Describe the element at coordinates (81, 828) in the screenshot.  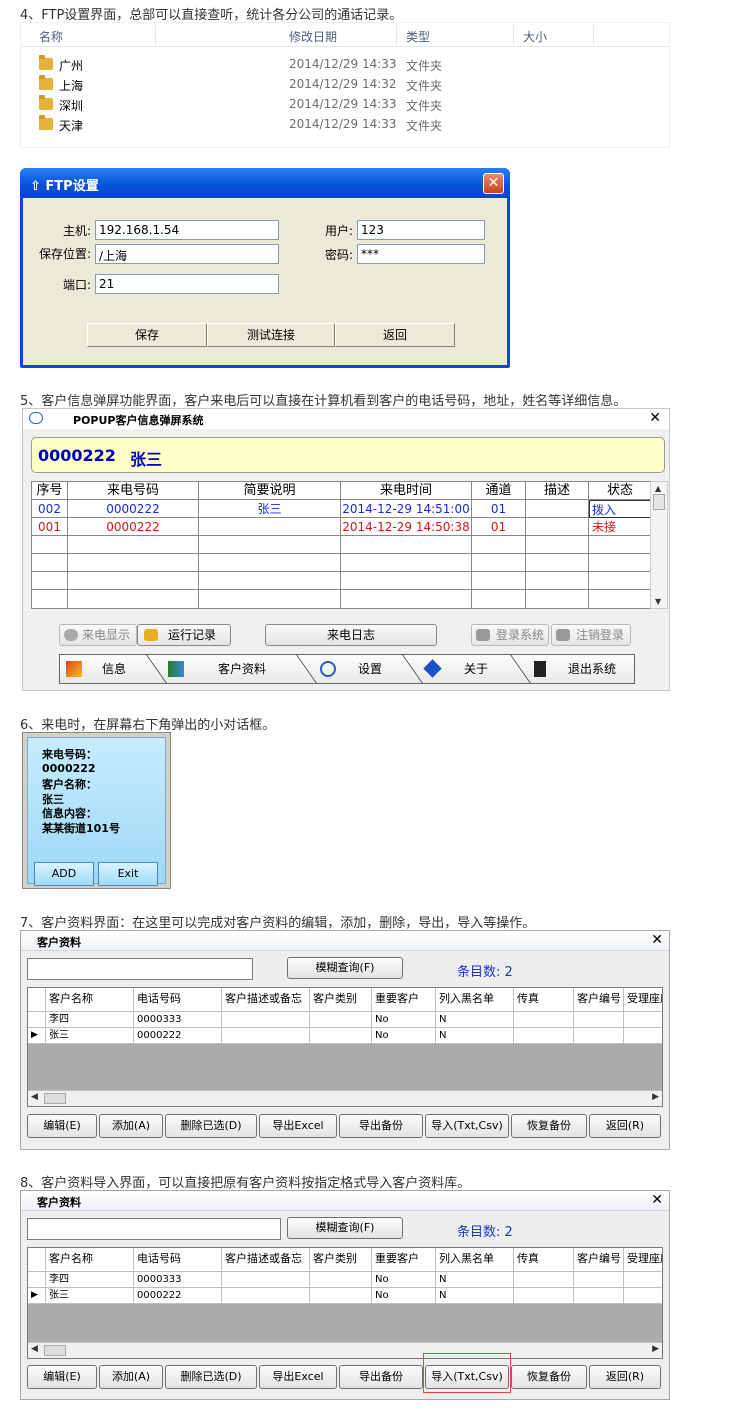
I see `info-value: 某某街道101号` at that location.